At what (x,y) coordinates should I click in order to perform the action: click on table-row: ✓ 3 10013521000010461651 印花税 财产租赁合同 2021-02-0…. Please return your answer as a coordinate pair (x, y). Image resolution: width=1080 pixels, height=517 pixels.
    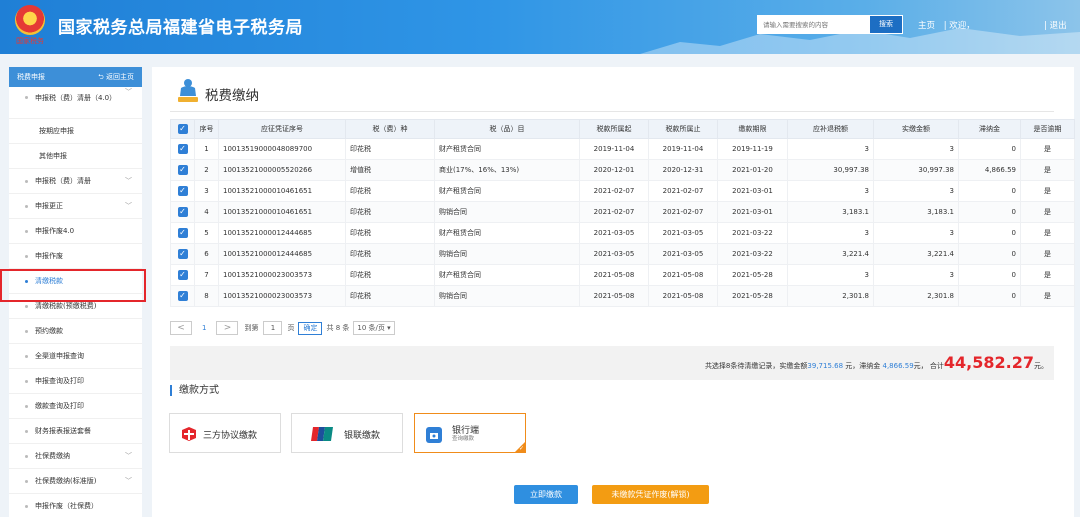
    Looking at the image, I should click on (622, 191).